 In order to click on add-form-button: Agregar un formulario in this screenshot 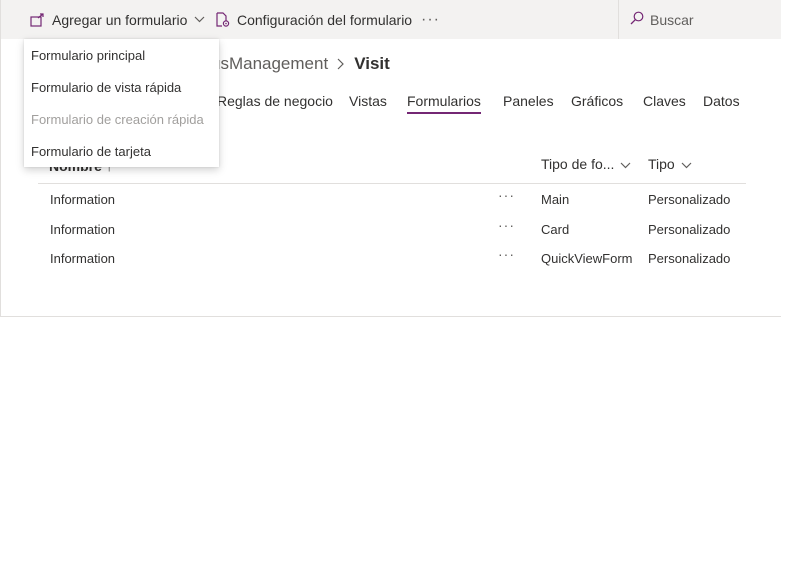, I will do `click(117, 19)`.